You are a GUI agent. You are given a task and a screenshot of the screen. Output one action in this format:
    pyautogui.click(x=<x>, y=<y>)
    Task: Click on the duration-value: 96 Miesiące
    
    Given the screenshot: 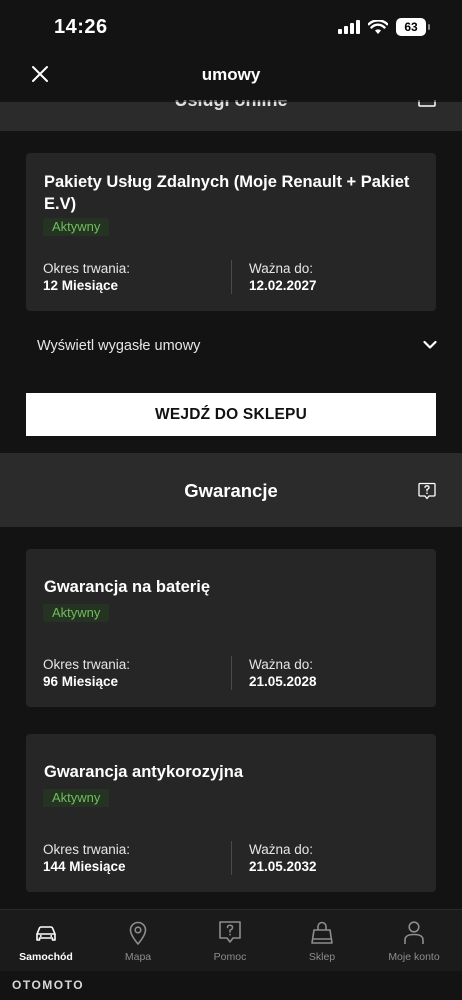 What is the action you would take?
    pyautogui.click(x=81, y=681)
    